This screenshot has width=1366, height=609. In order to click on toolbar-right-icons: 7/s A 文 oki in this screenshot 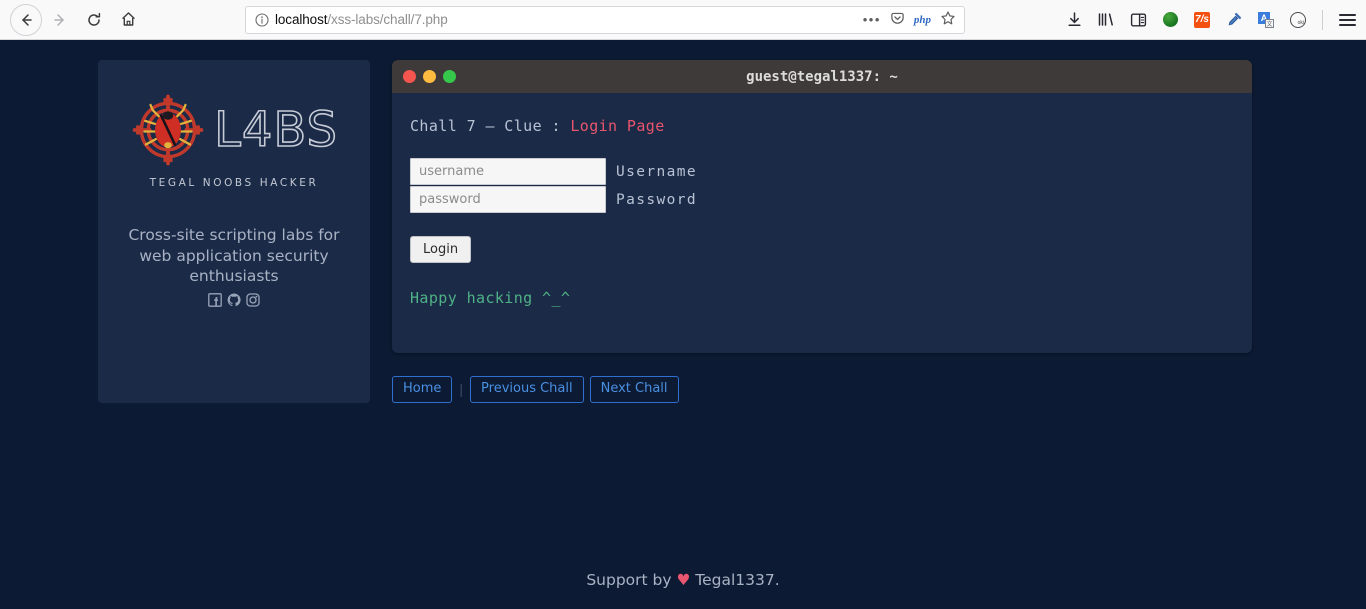, I will do `click(1210, 20)`.